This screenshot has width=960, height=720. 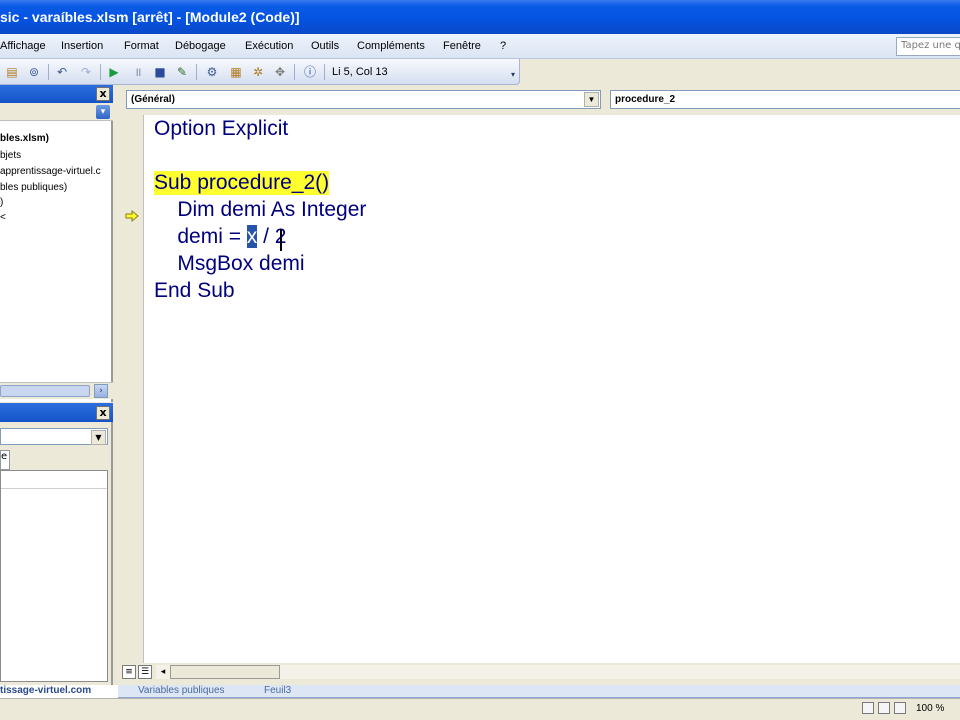 I want to click on properties-grid, so click(x=54, y=576).